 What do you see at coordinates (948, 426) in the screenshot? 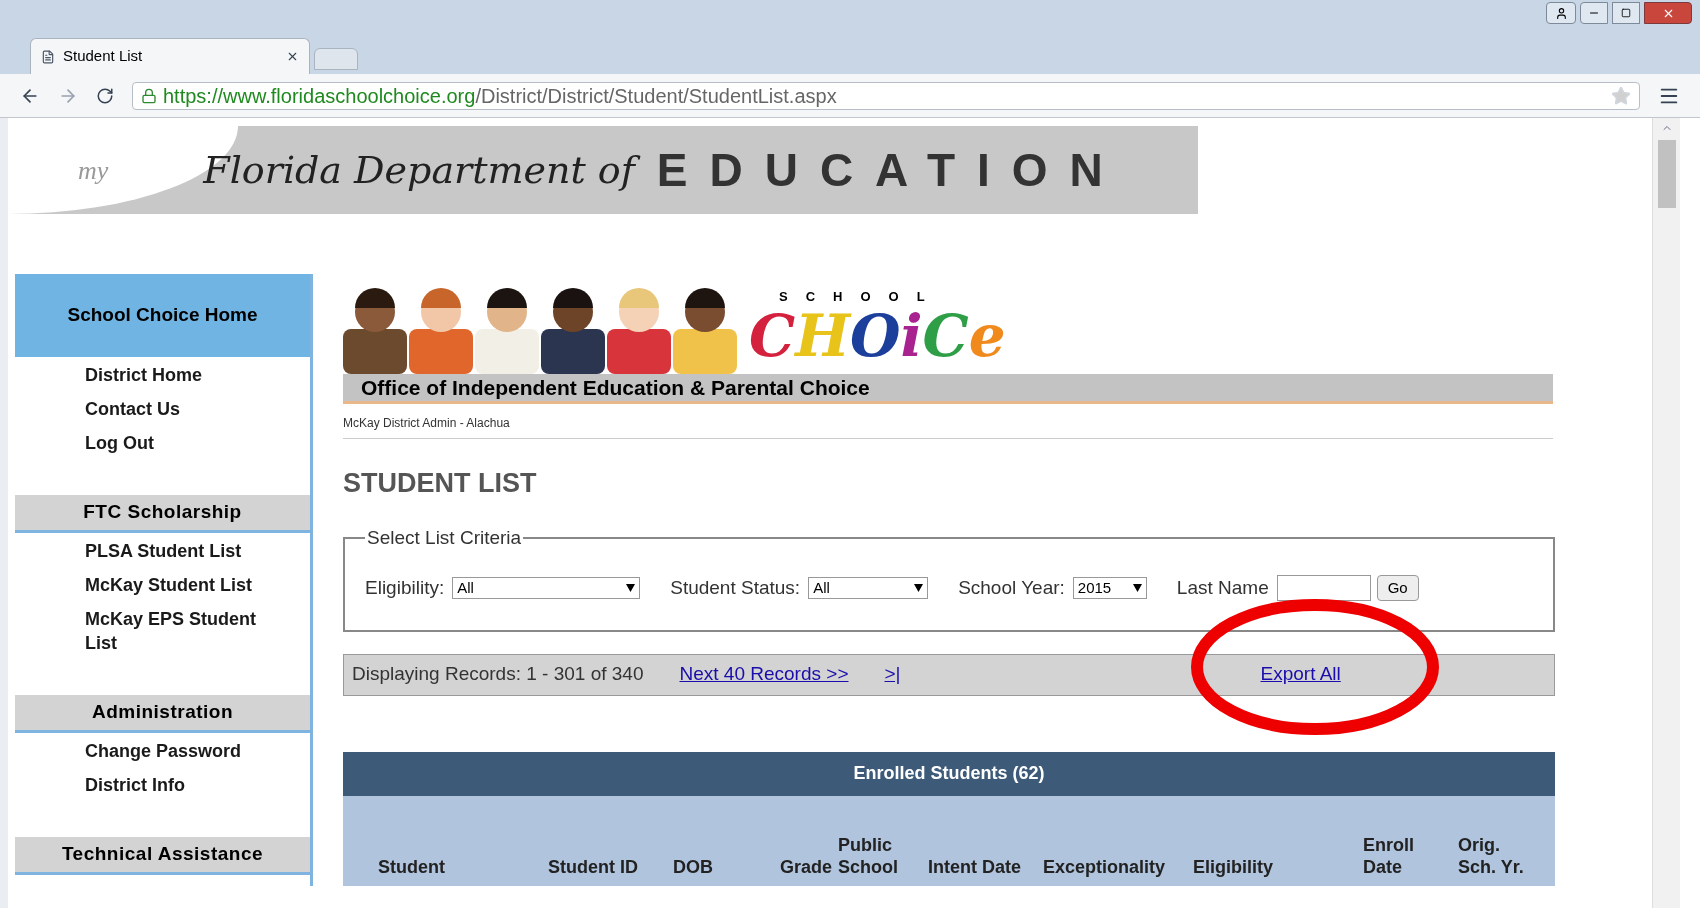
I see `user-role-text: McKay District Admin - Alachua` at bounding box center [948, 426].